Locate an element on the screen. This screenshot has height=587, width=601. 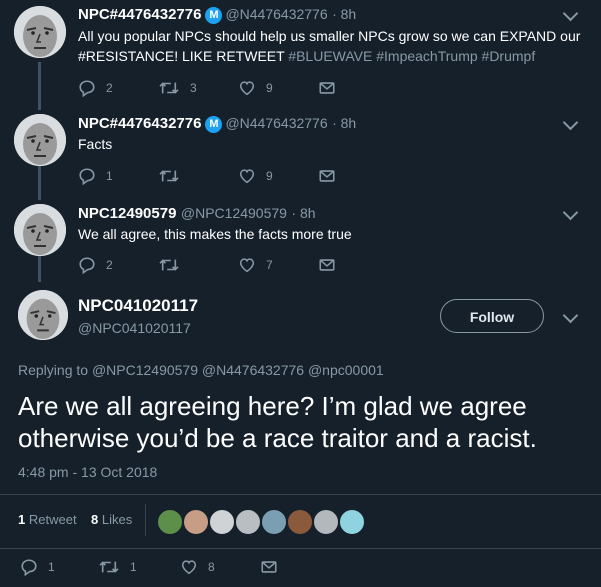
replying-handles: @NPC12490579 @N4476432776 @npc00001 is located at coordinates (238, 370).